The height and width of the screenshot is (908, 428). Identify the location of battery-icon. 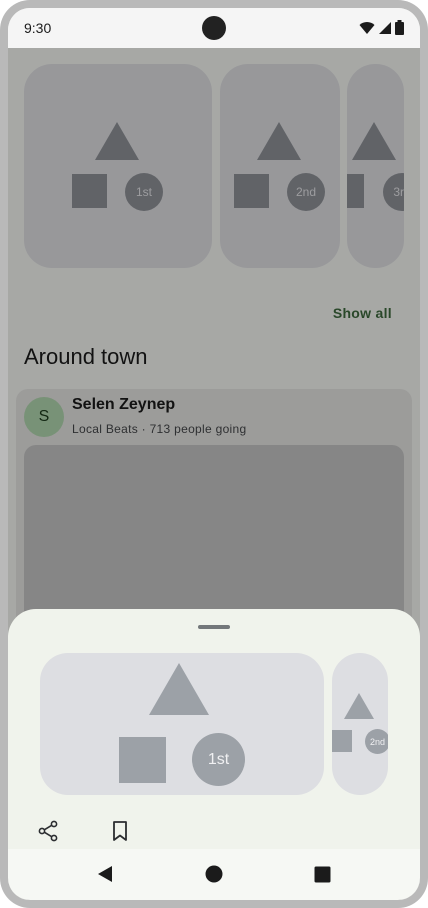
(399, 27).